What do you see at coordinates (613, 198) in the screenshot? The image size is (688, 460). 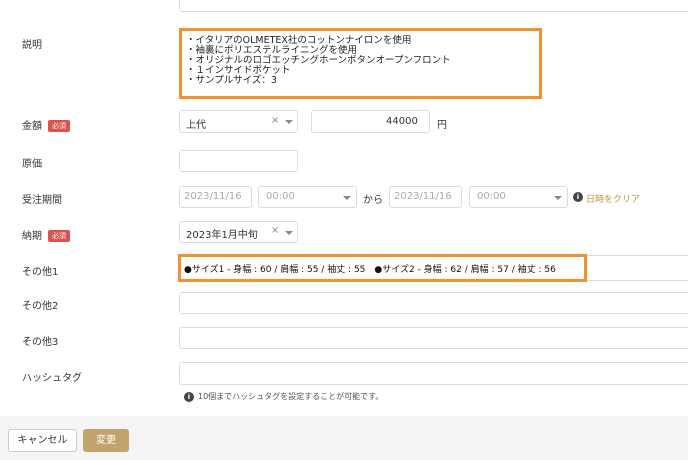 I see `clear-datetime-link: 日時をクリア` at bounding box center [613, 198].